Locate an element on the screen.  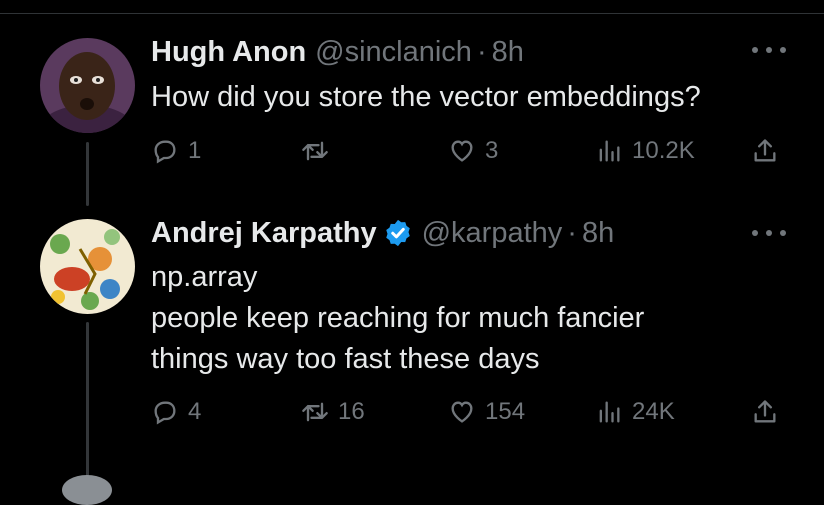
tweet-line: things way too fast these days is located at coordinates (345, 359).